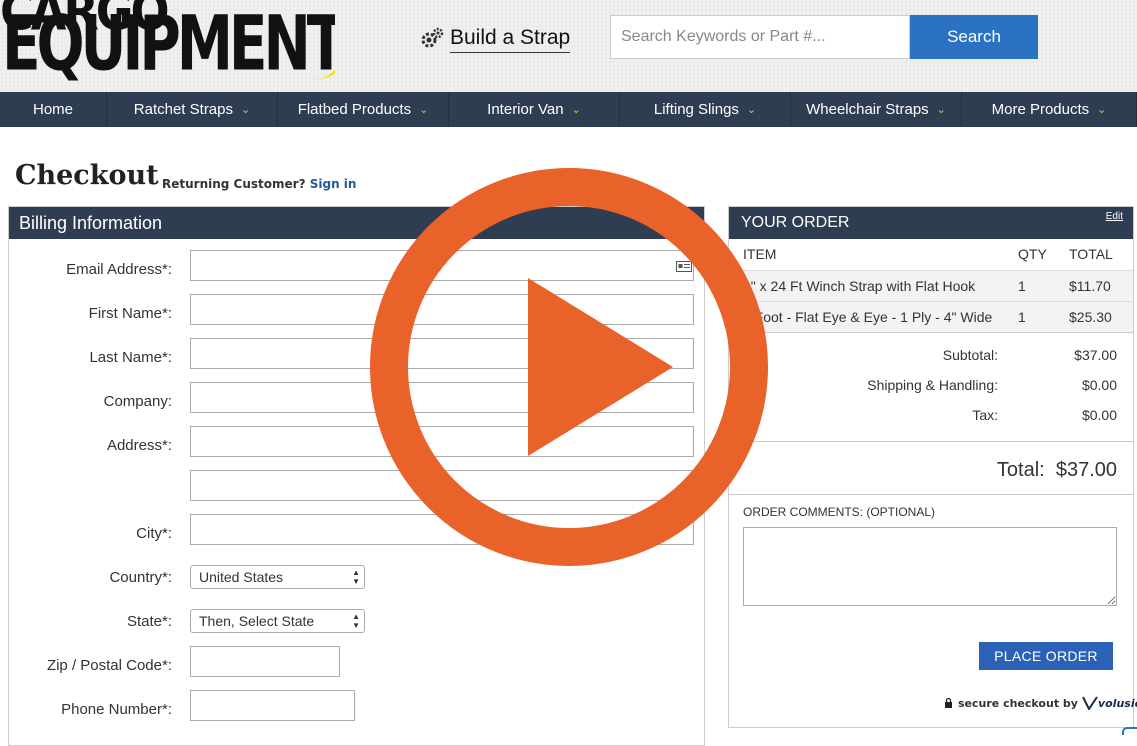  Describe the element at coordinates (1129, 731) in the screenshot. I see `scrollbar-handle` at that location.